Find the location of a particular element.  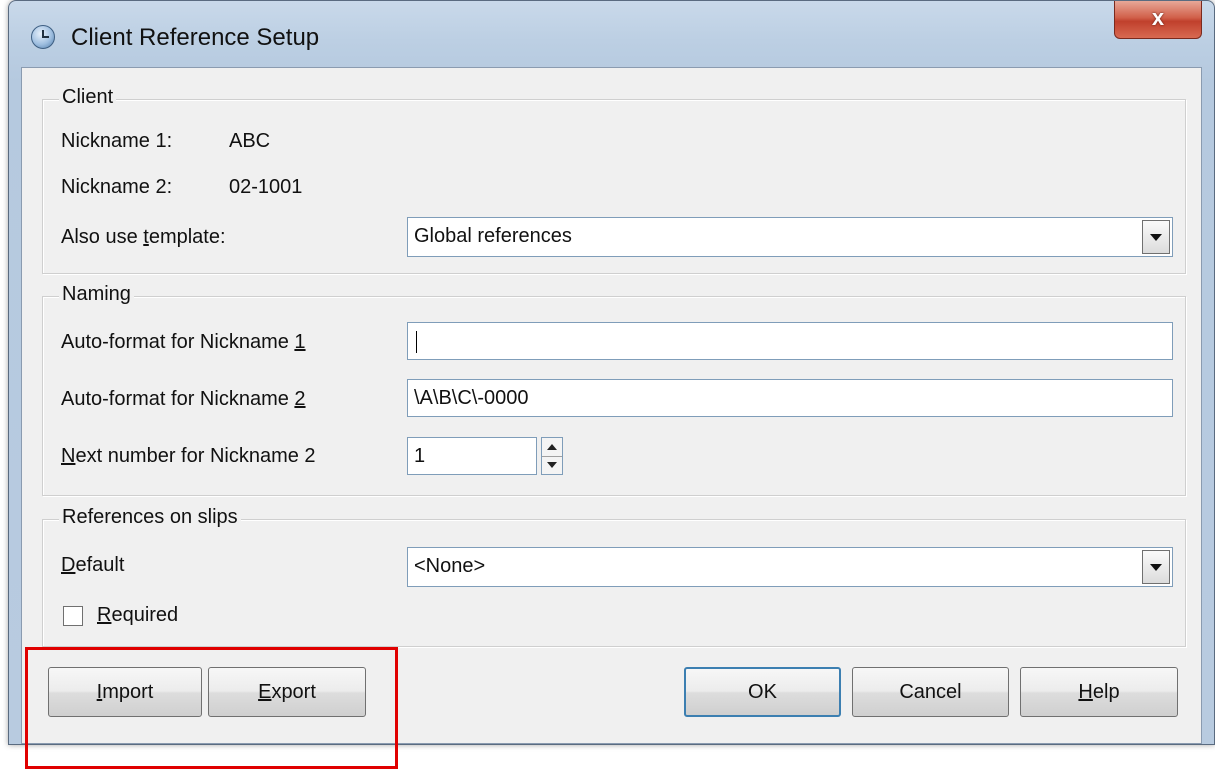

cancel-button: Cancel is located at coordinates (930, 692).